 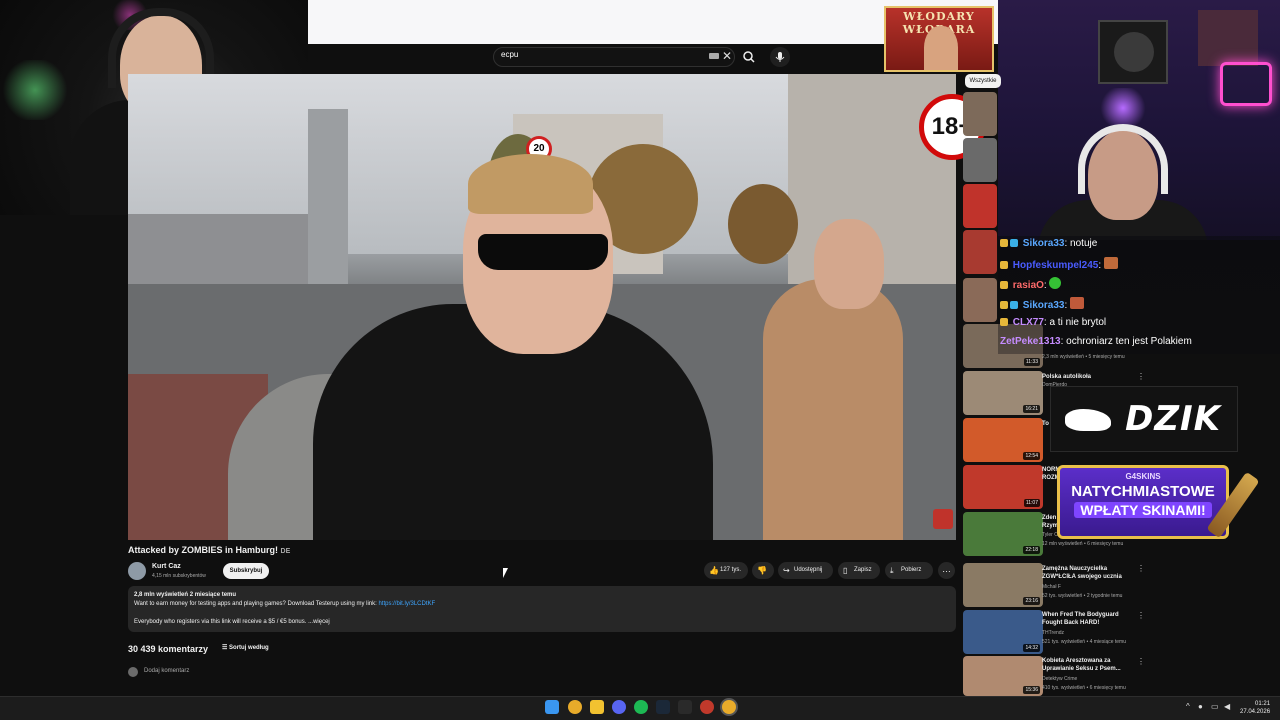 I want to click on discord-icon, so click(x=619, y=707).